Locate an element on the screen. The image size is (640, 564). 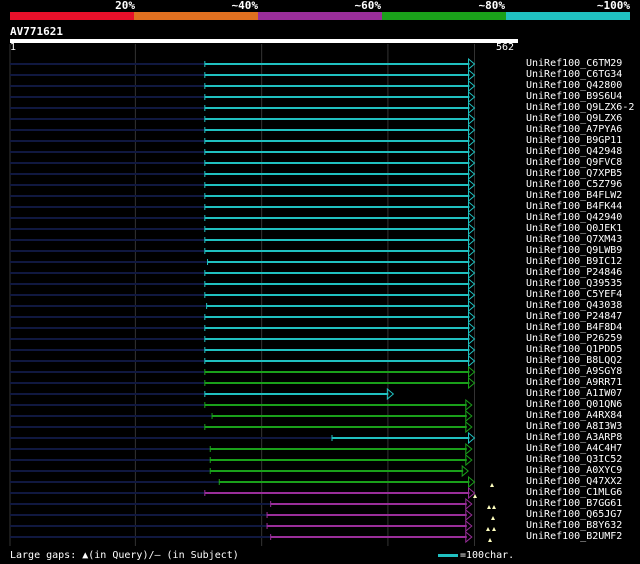
hit-label: UniRef100_B8Y632 is located at coordinates (574, 525).